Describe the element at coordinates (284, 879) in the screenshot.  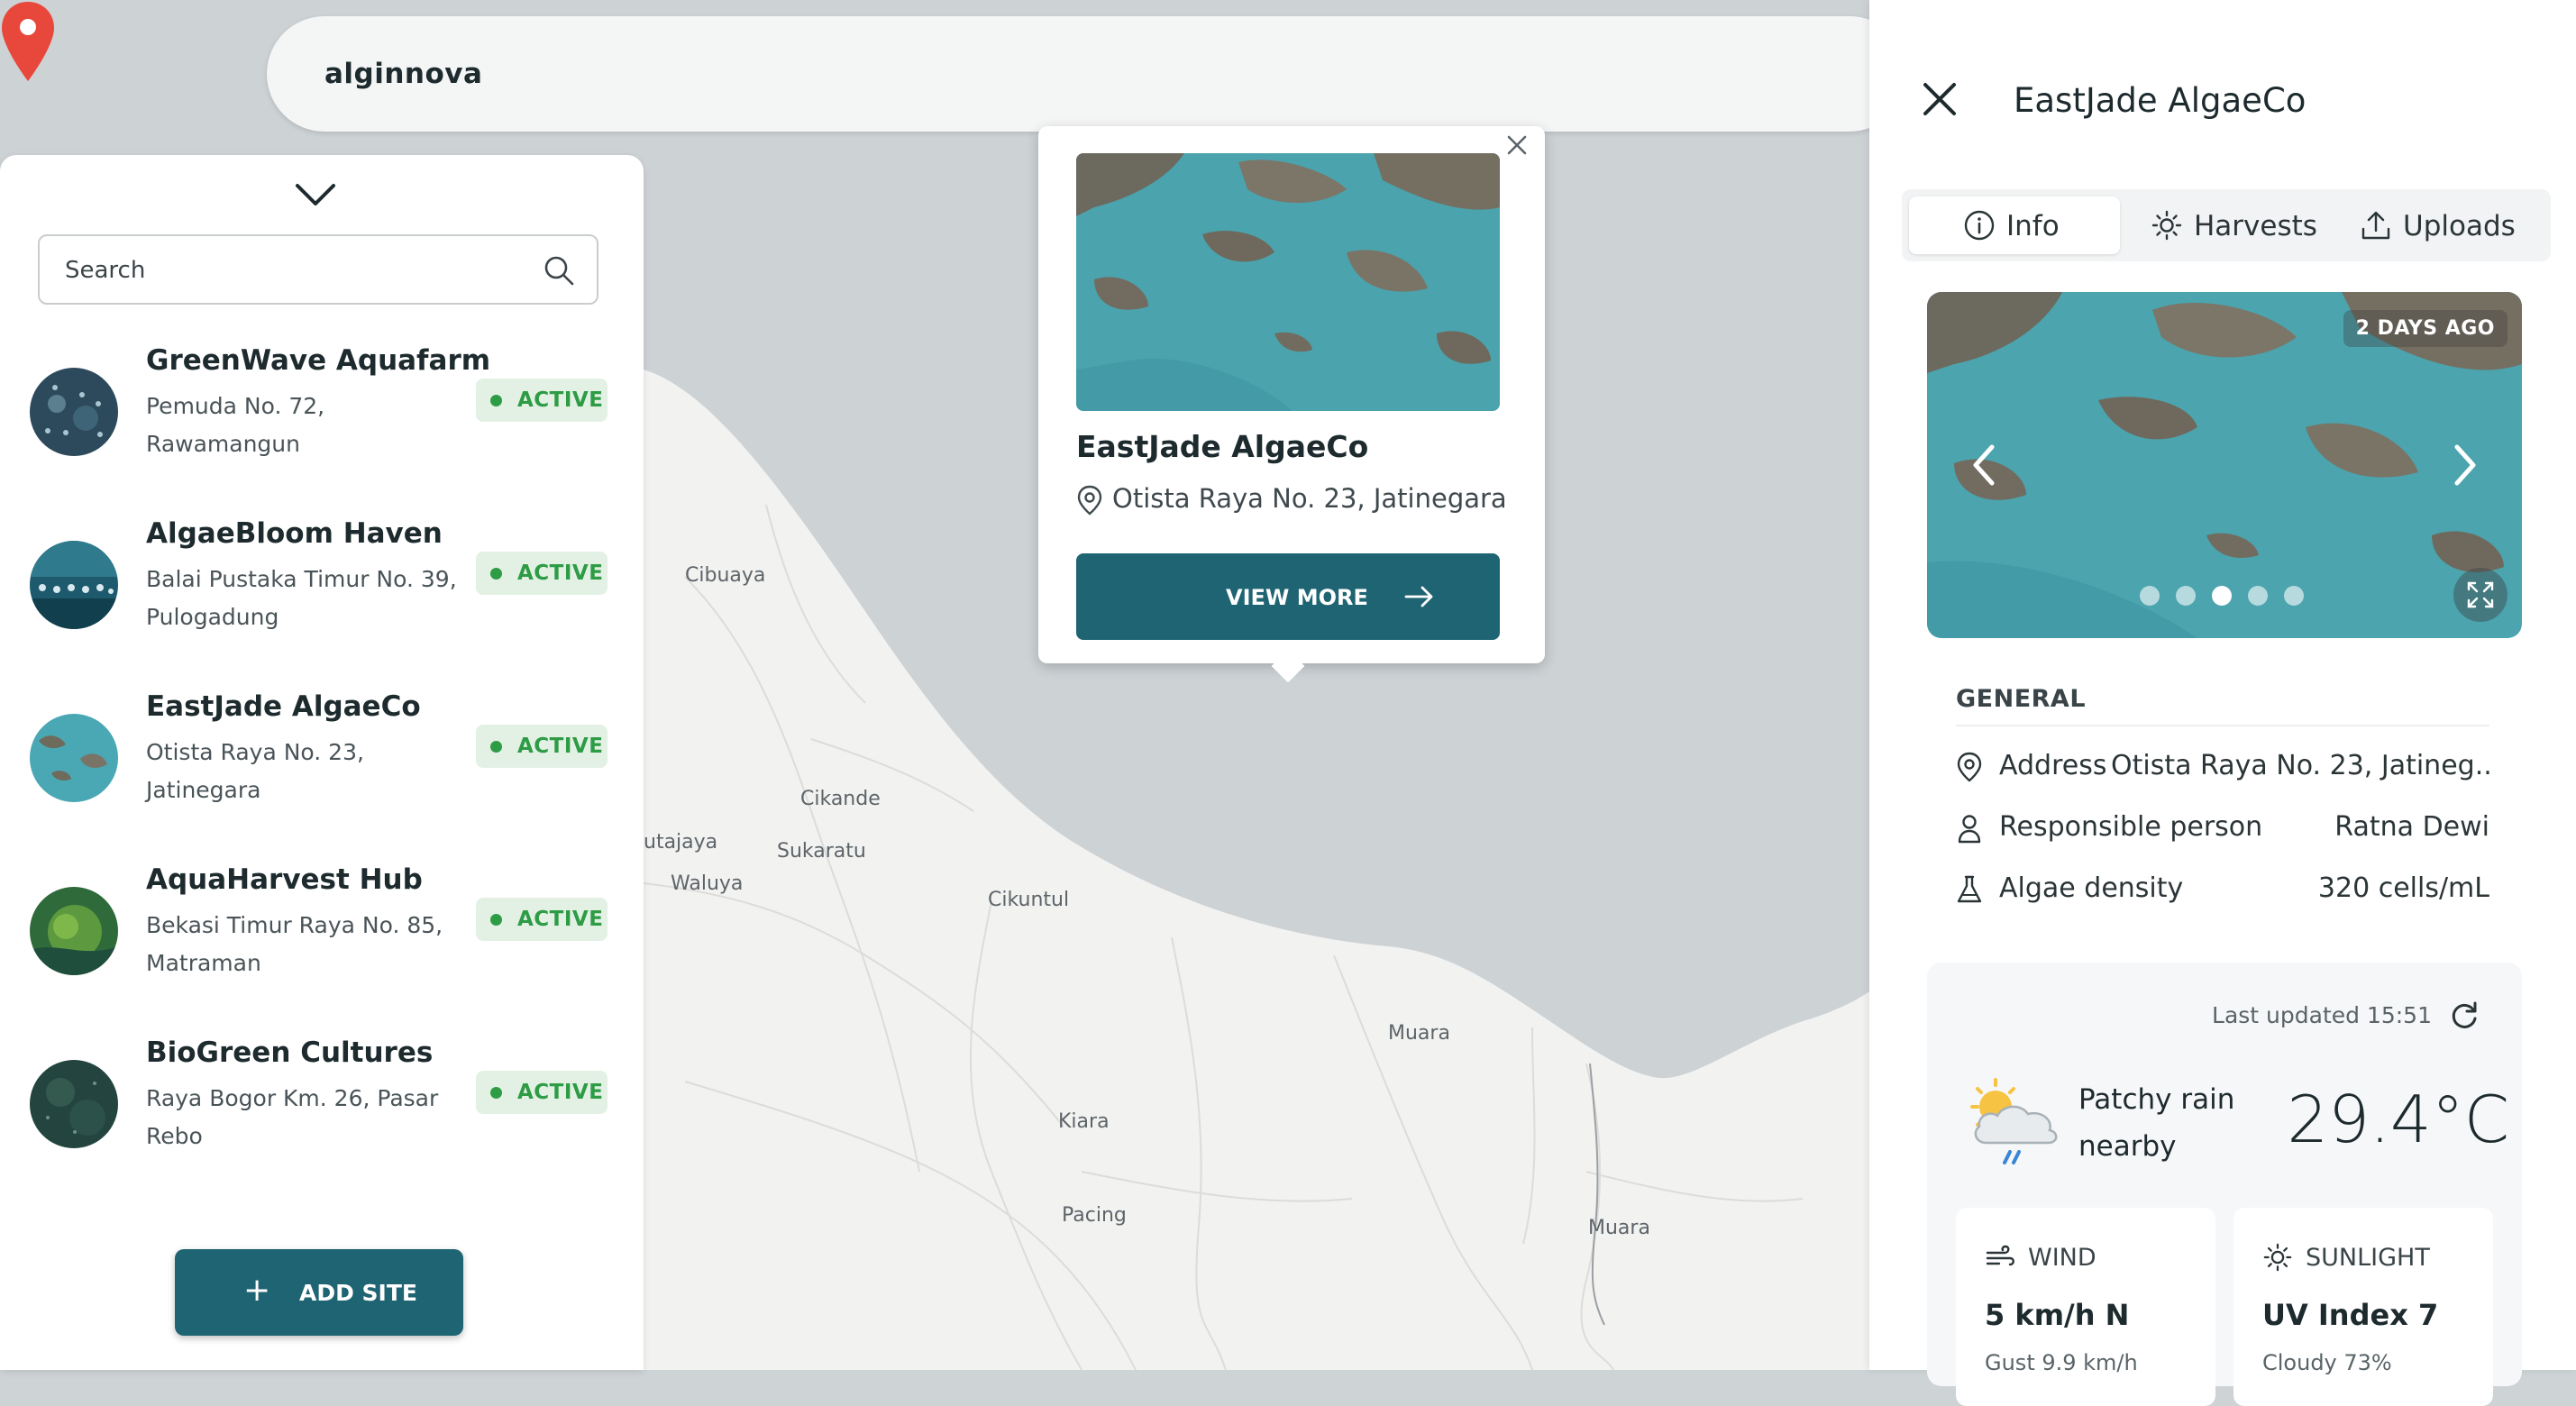
I see `site-name: AquaHarvest Hub` at that location.